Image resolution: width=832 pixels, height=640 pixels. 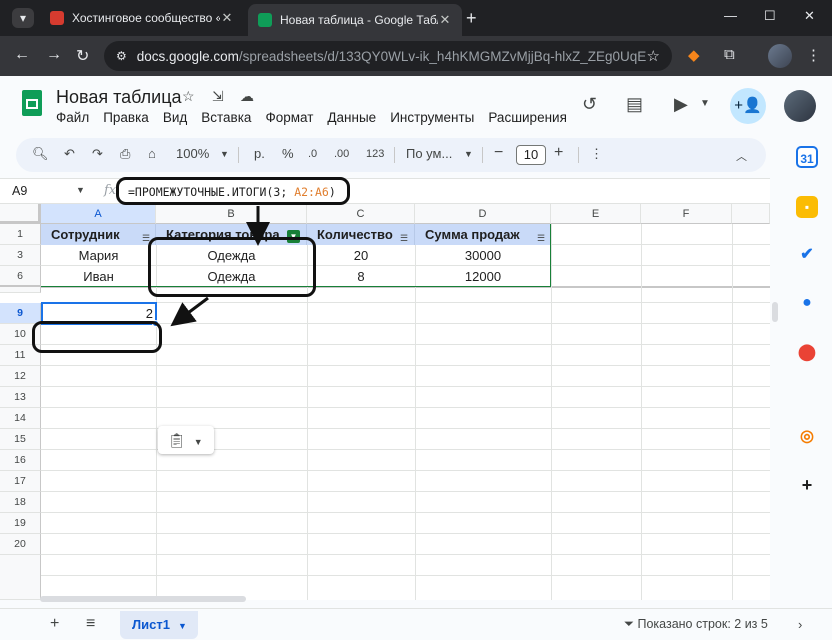 I want to click on sheets-favicon-icon, so click(x=265, y=20).